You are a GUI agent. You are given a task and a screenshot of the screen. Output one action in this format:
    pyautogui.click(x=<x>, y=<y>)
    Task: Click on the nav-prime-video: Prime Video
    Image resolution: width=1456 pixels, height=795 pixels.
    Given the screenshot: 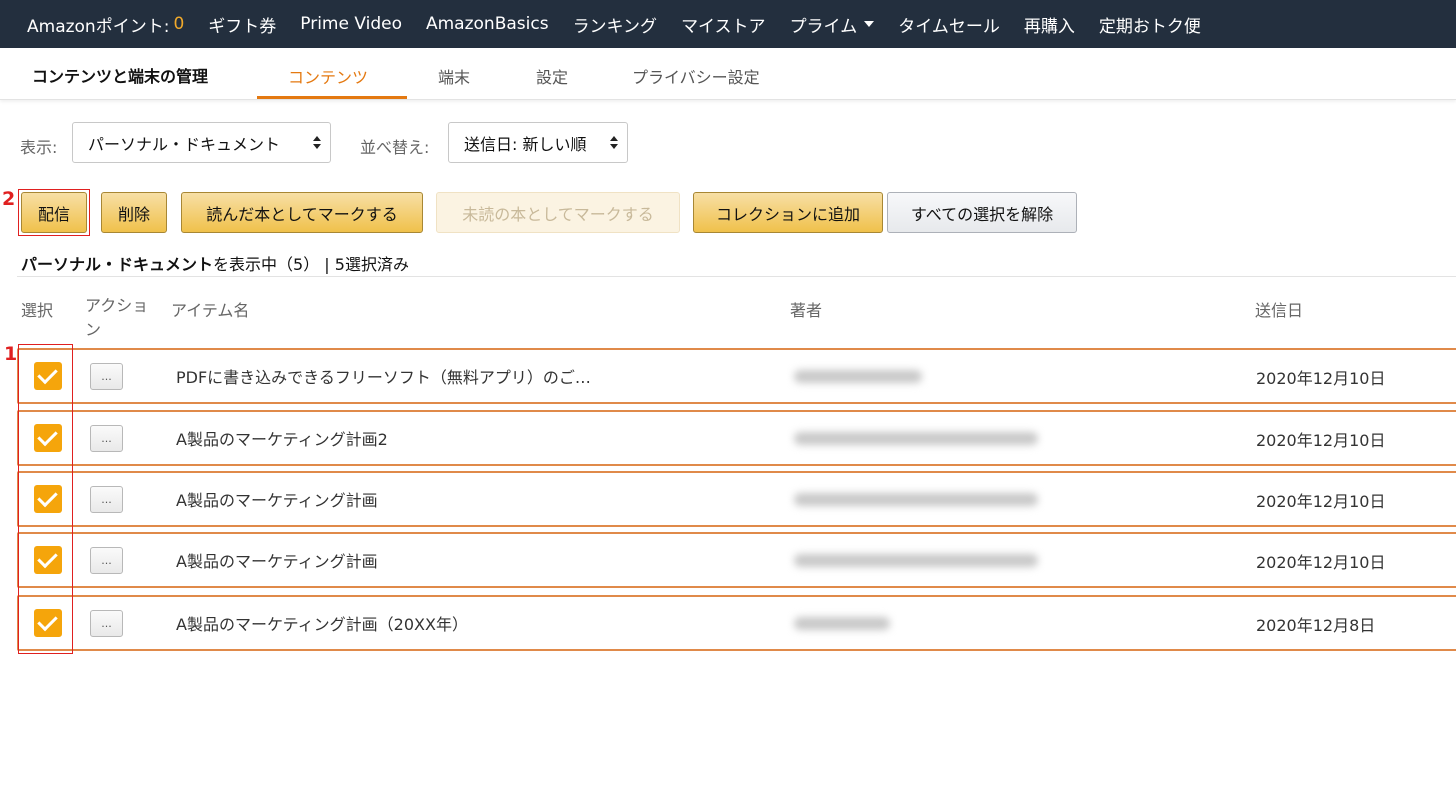 What is the action you would take?
    pyautogui.click(x=351, y=24)
    